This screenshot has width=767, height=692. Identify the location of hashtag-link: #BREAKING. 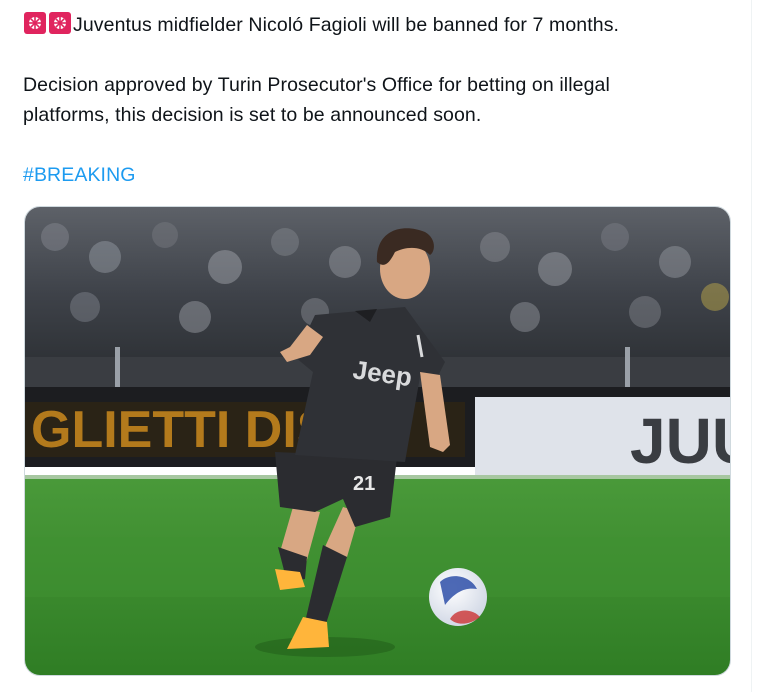
(79, 175).